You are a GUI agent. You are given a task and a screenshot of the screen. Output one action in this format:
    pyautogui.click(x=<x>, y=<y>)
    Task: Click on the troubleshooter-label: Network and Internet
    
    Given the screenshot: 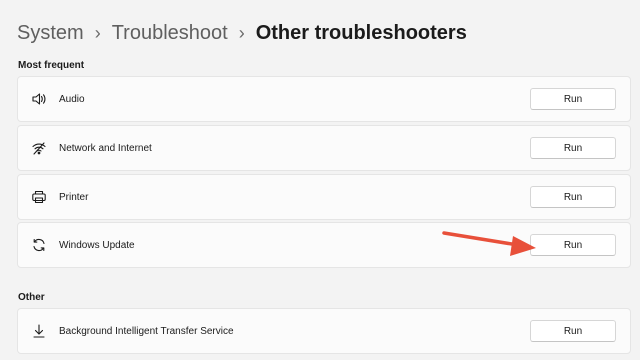 What is the action you would take?
    pyautogui.click(x=105, y=148)
    